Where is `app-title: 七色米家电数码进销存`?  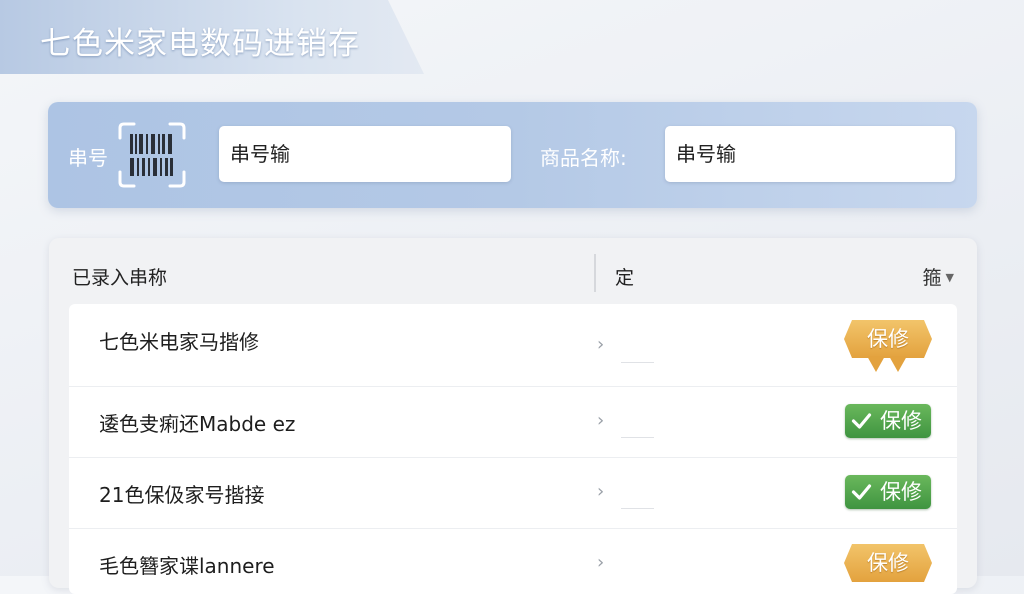
app-title: 七色米家电数码进销存 is located at coordinates (200, 44).